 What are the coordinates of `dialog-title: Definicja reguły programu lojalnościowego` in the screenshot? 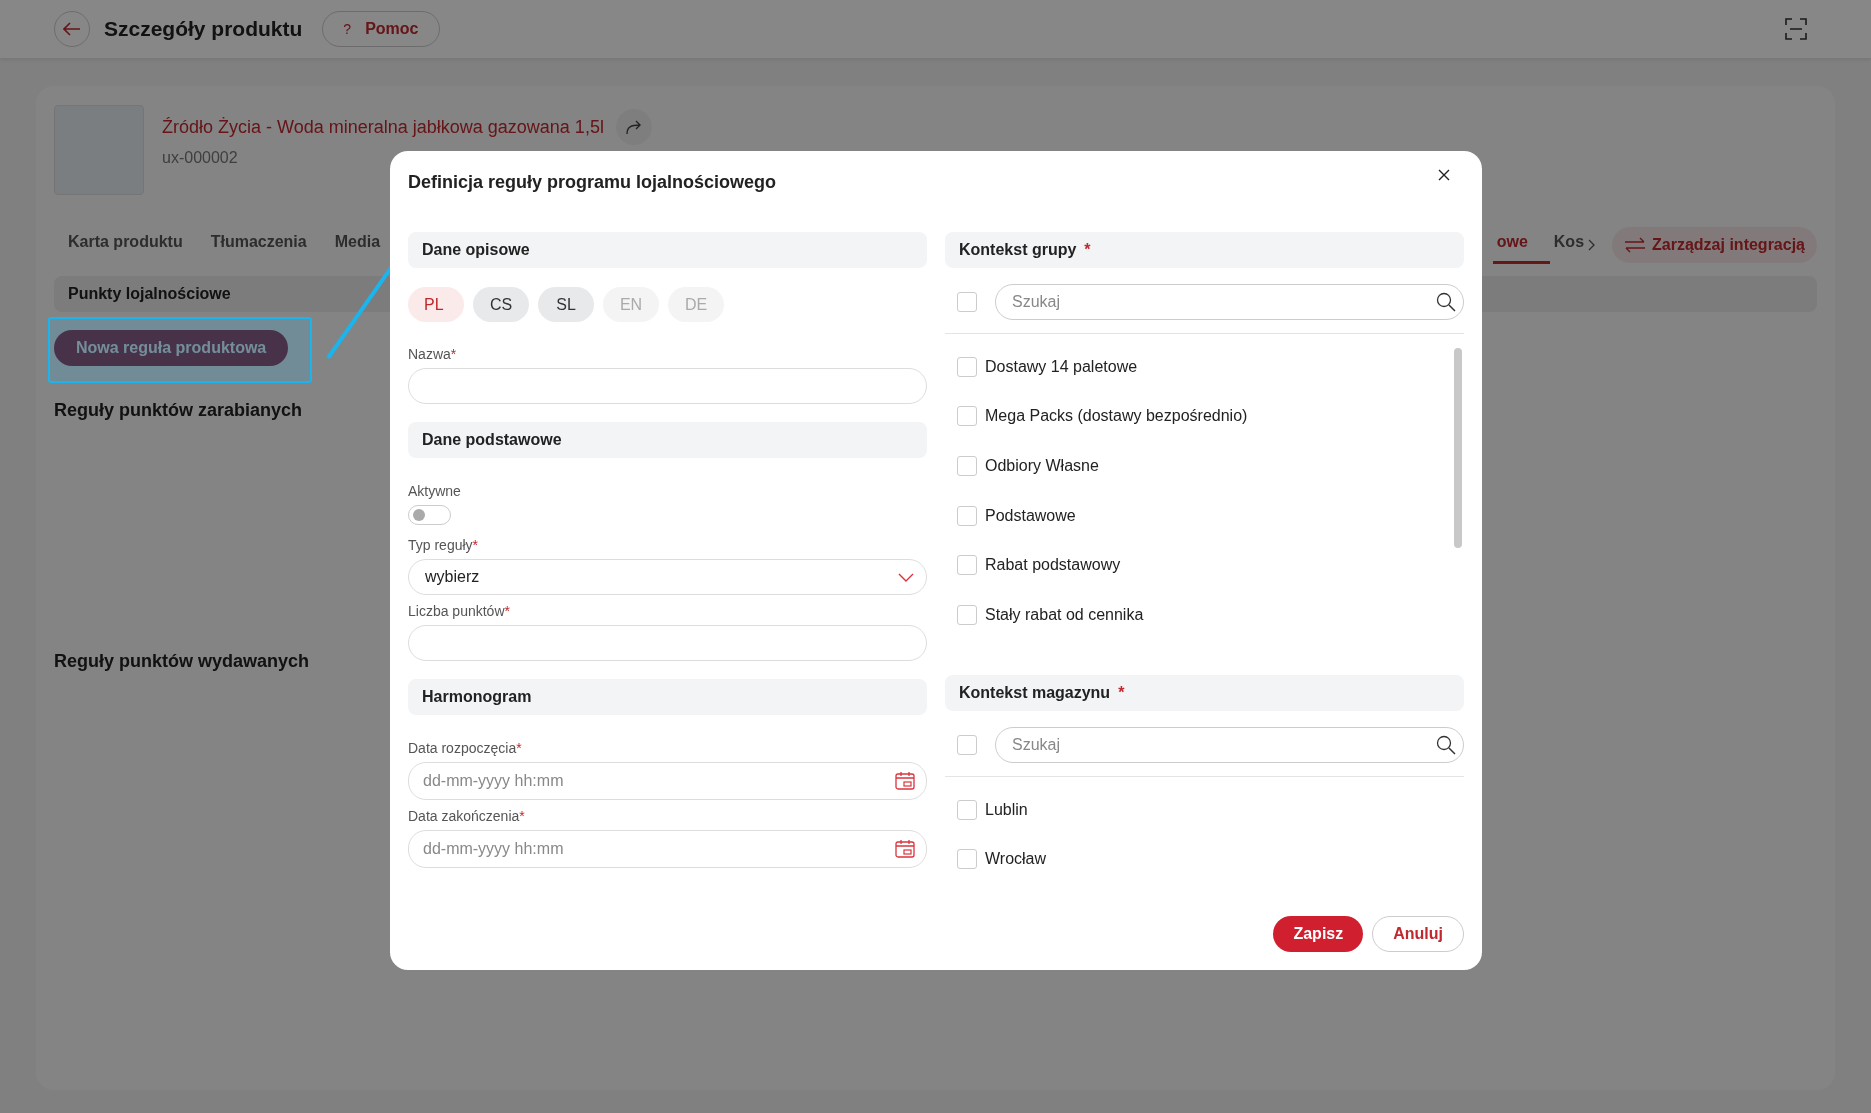 It's located at (592, 182).